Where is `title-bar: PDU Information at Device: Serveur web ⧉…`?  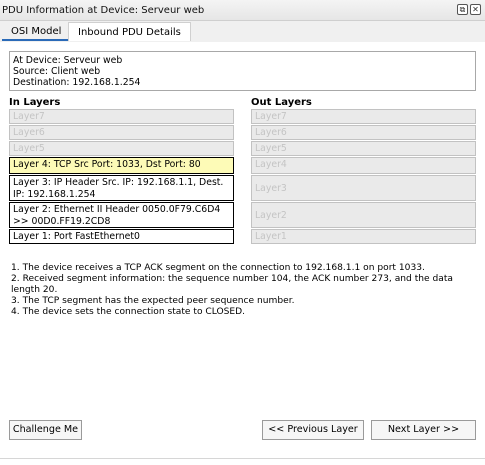 title-bar: PDU Information at Device: Serveur web ⧉… is located at coordinates (242, 10).